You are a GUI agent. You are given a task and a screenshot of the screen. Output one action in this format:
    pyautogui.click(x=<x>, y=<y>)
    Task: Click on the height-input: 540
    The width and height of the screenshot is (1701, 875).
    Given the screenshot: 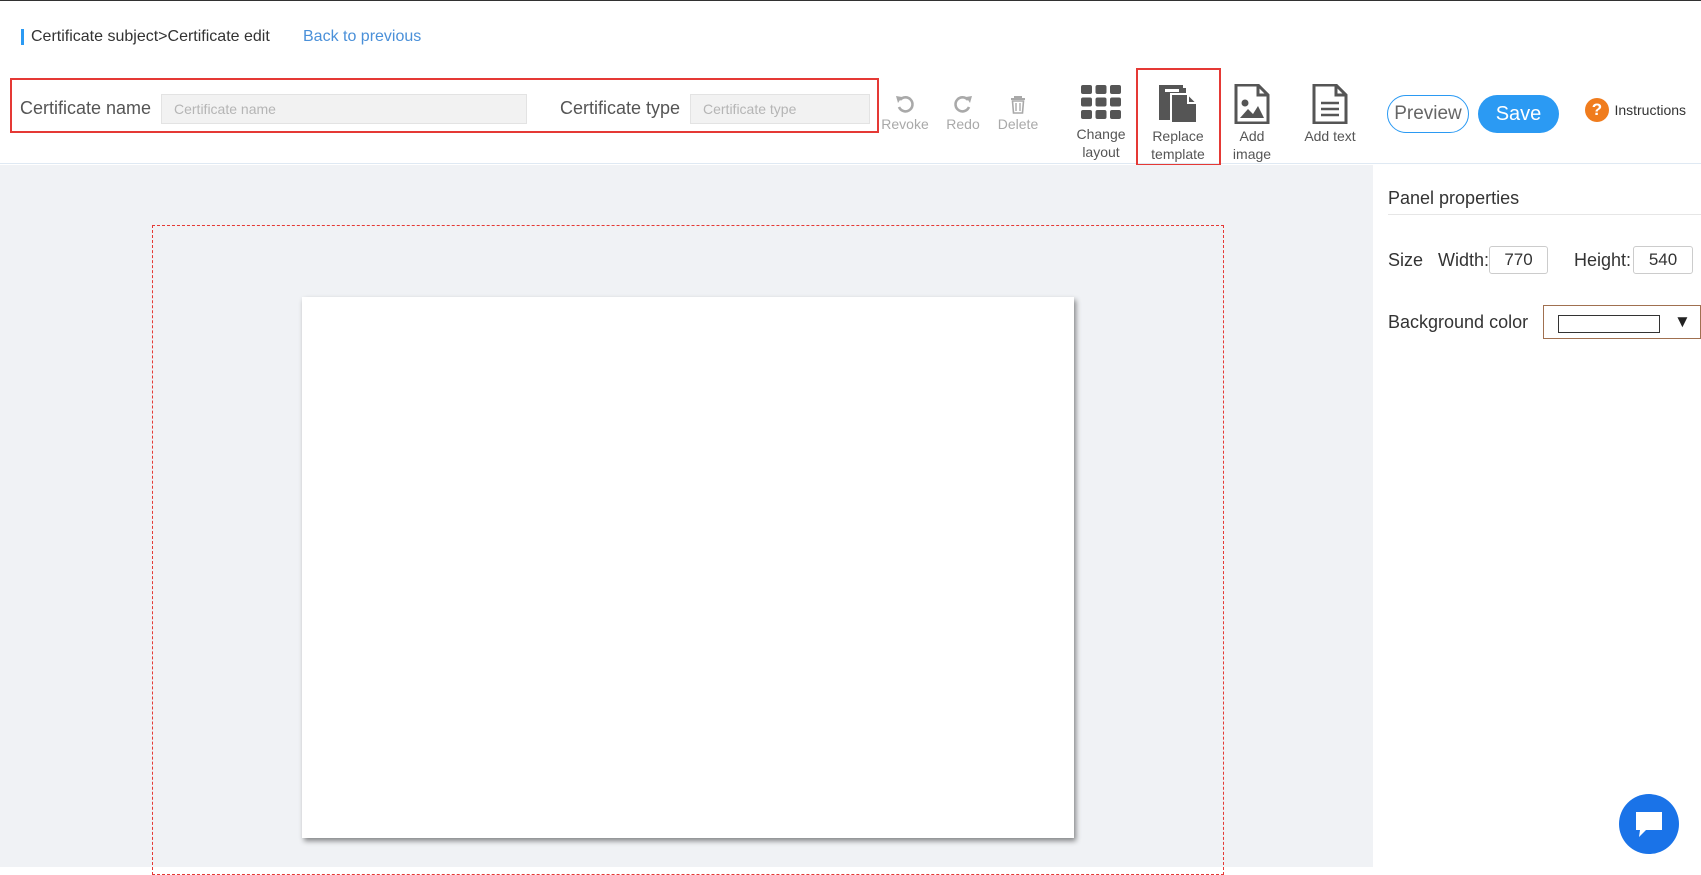 What is the action you would take?
    pyautogui.click(x=1663, y=260)
    